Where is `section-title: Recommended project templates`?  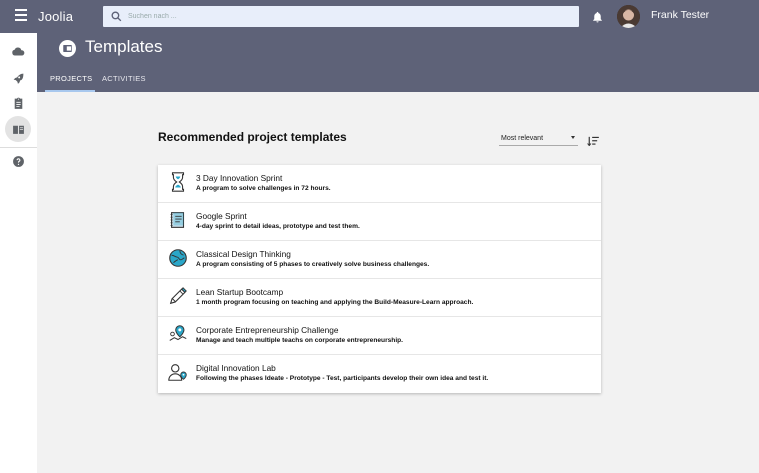 section-title: Recommended project templates is located at coordinates (252, 137).